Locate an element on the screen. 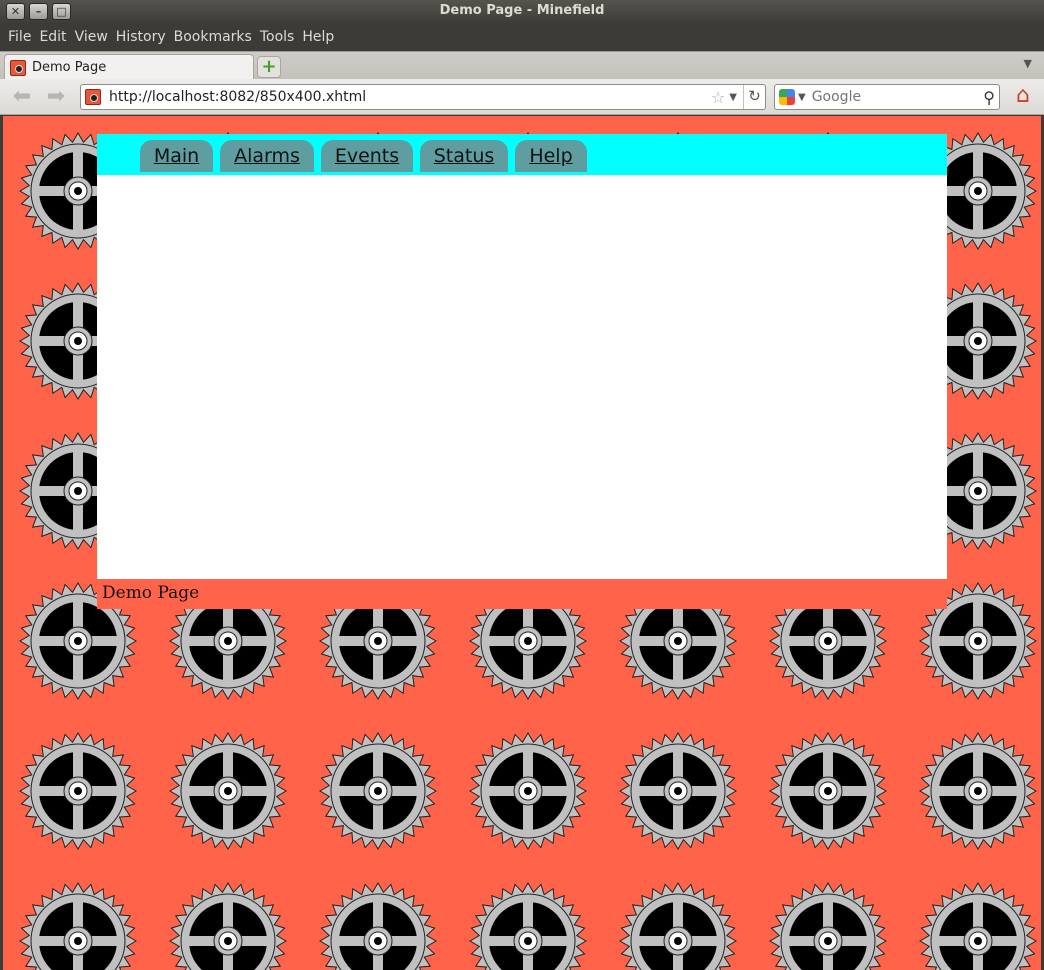 The height and width of the screenshot is (970, 1044). new-tab-button: + is located at coordinates (269, 67).